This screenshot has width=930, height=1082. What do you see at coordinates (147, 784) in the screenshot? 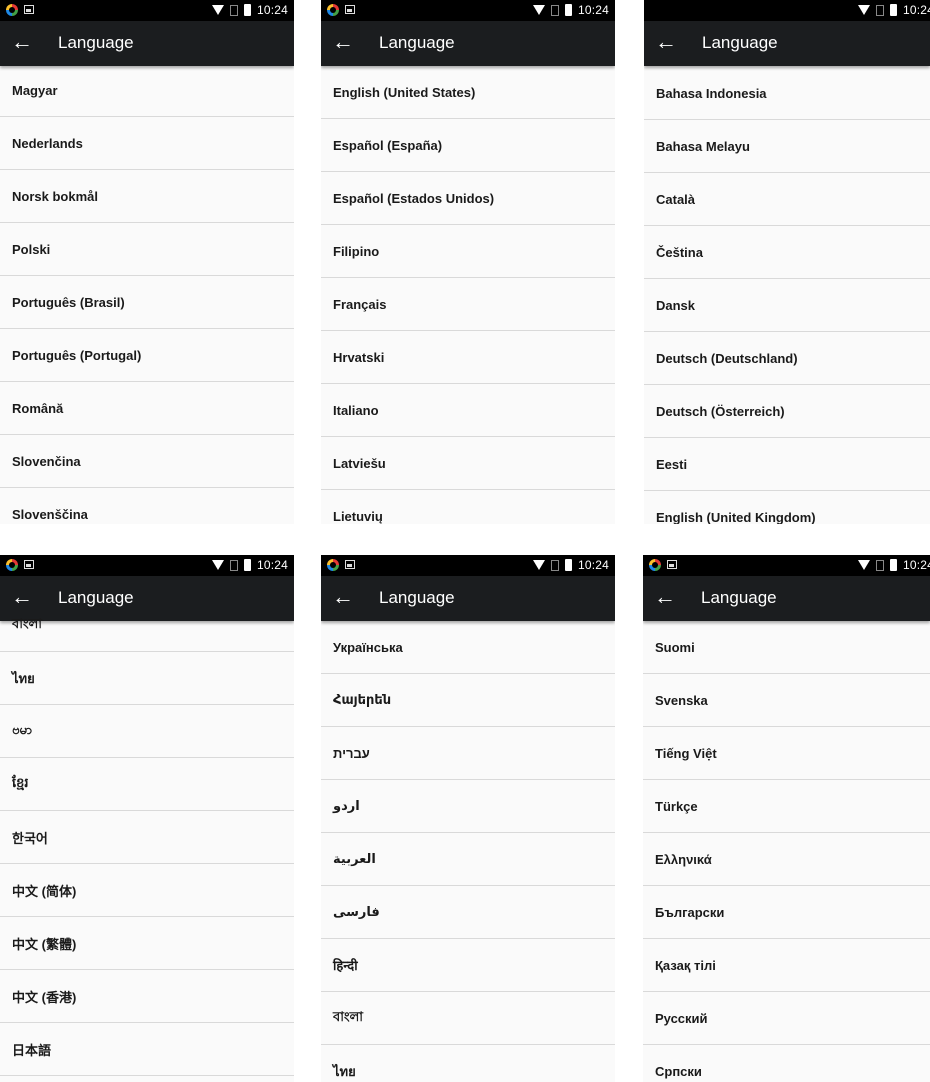
I see `language-item: ខ្មែរ` at bounding box center [147, 784].